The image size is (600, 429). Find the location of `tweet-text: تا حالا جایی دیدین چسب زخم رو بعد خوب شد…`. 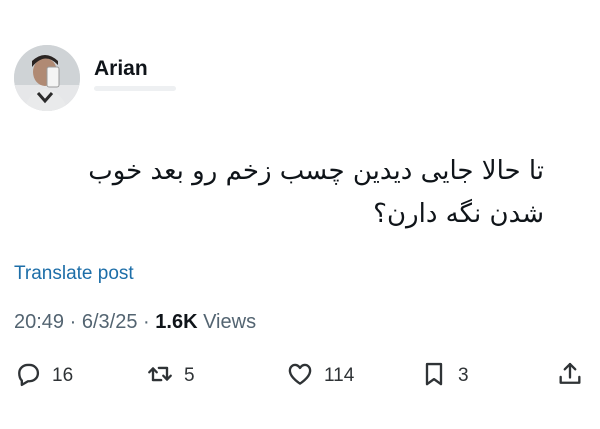

tweet-text: تا حالا جایی دیدین چسب زخم رو بعد خوب شد… is located at coordinates (316, 192).